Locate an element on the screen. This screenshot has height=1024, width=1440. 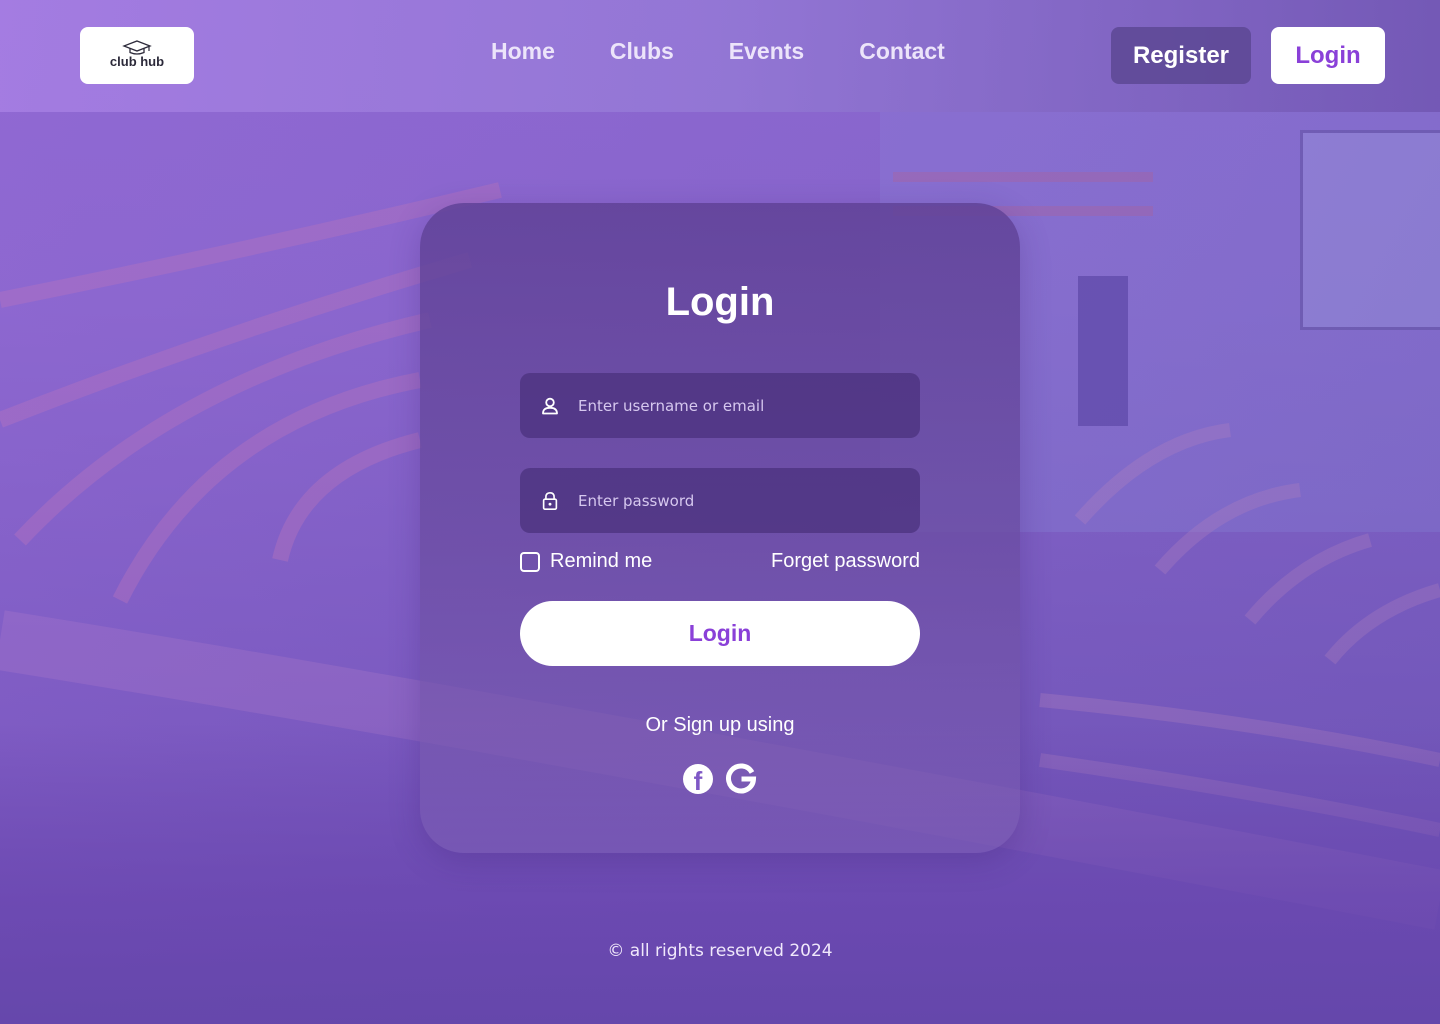
nav-home: Home is located at coordinates (523, 51).